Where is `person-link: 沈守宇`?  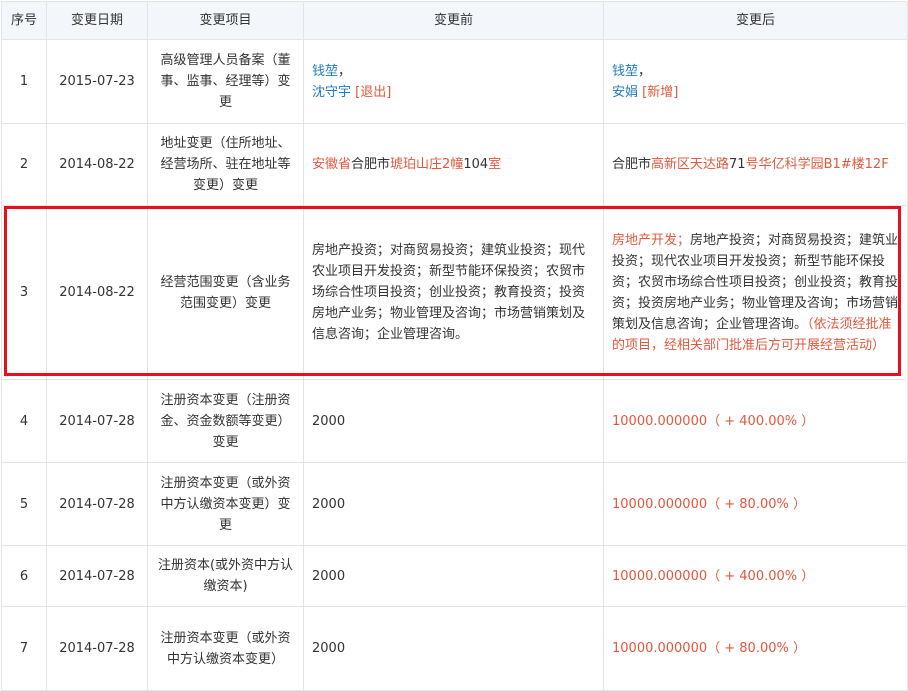
person-link: 沈守宇 is located at coordinates (331, 92).